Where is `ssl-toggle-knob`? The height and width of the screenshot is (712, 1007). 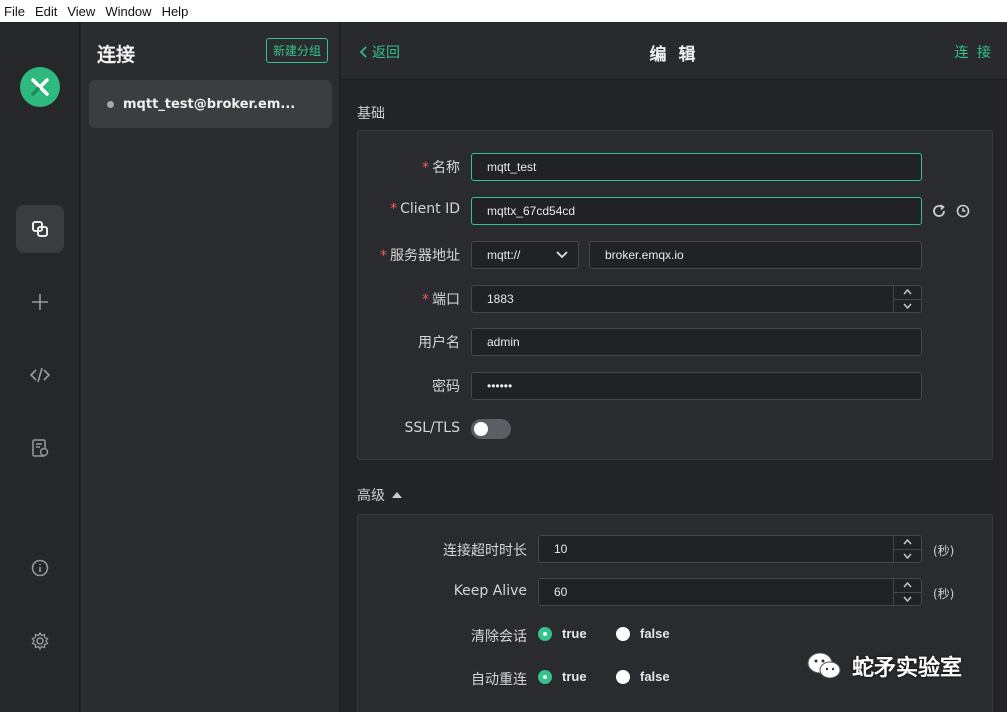 ssl-toggle-knob is located at coordinates (481, 429).